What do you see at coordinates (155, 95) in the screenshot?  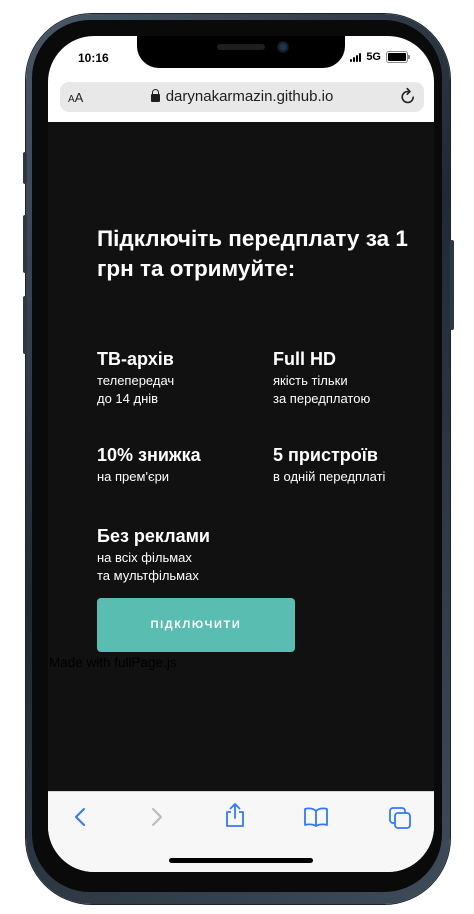 I see `lock-icon` at bounding box center [155, 95].